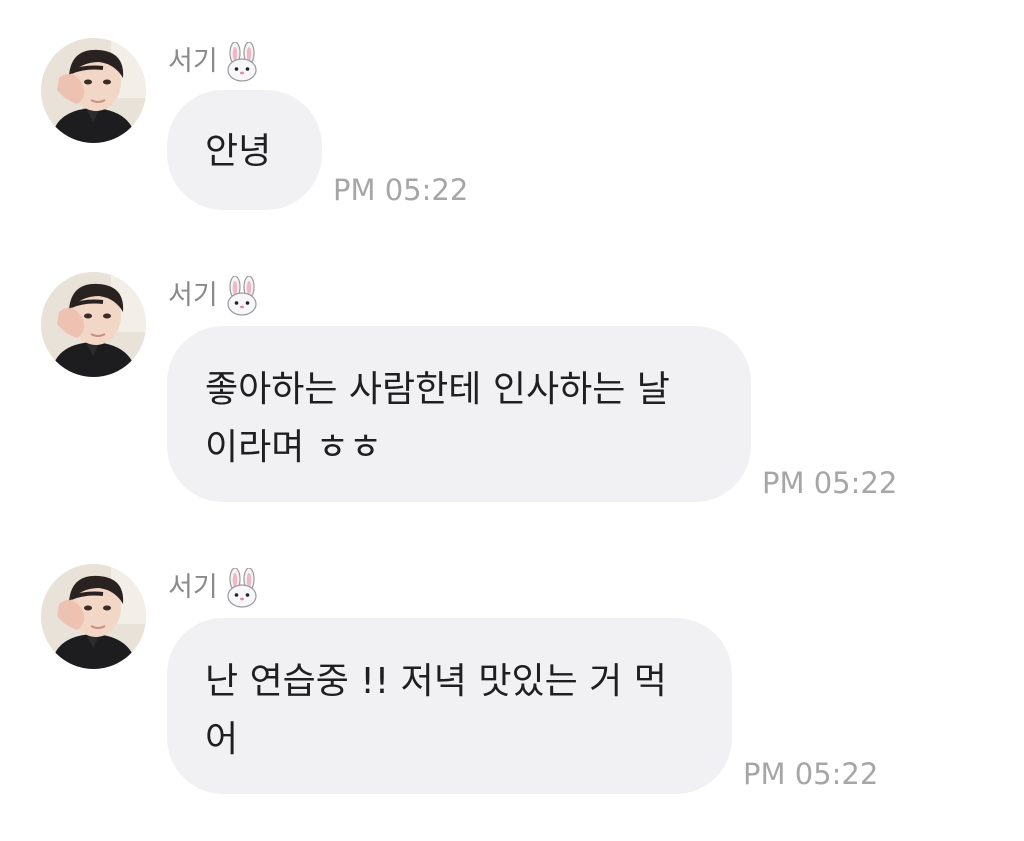 The width and height of the screenshot is (1024, 841). Describe the element at coordinates (449, 706) in the screenshot. I see `message-bubble: 난 연습중 !! 저녁 맛있는 거 먹 어` at that location.